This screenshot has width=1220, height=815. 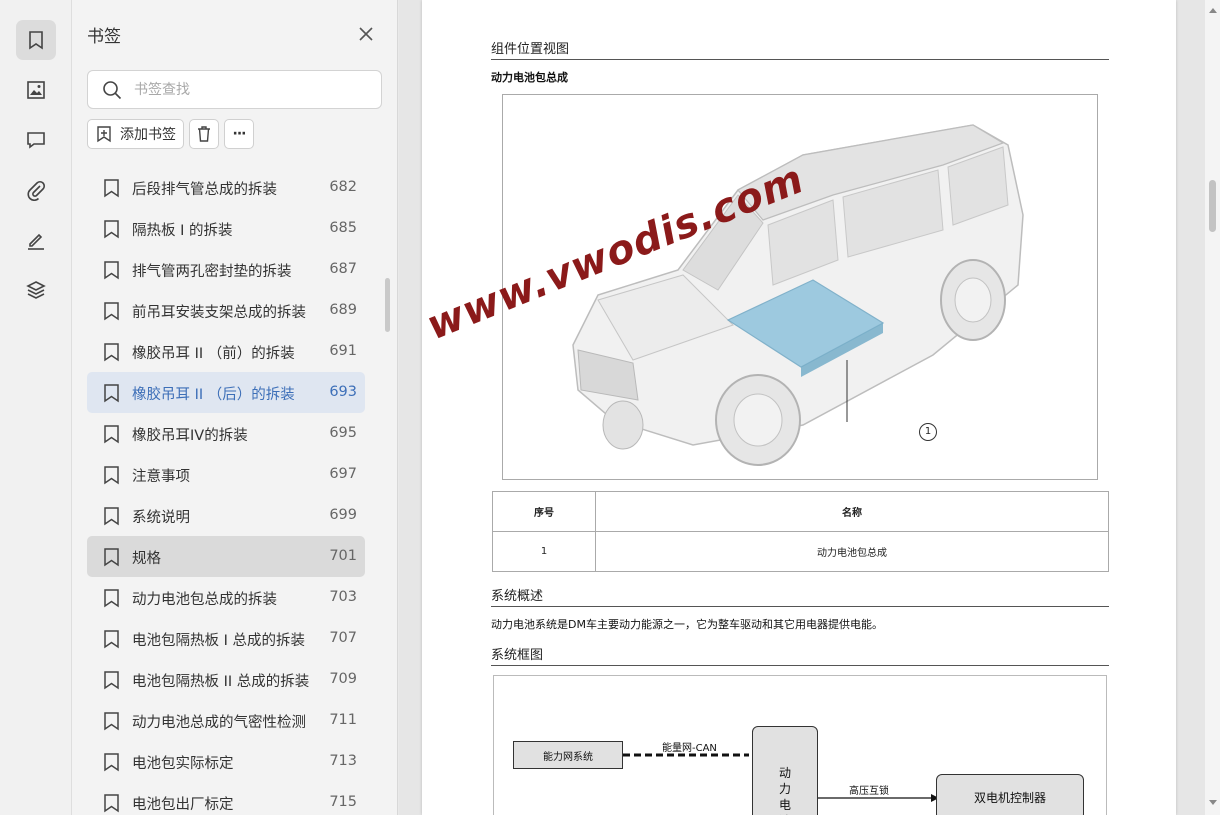 What do you see at coordinates (36, 407) in the screenshot?
I see `left-icon-rail` at bounding box center [36, 407].